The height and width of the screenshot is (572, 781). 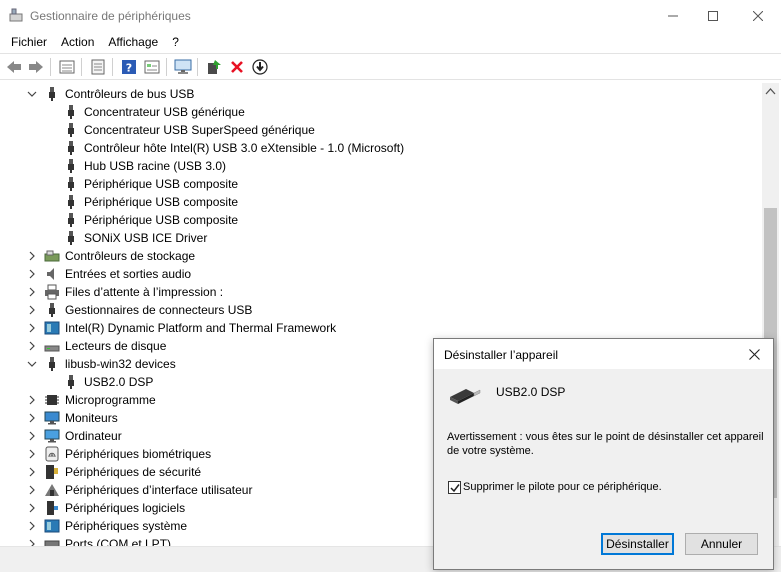 I want to click on uninstall-button, so click(x=237, y=67).